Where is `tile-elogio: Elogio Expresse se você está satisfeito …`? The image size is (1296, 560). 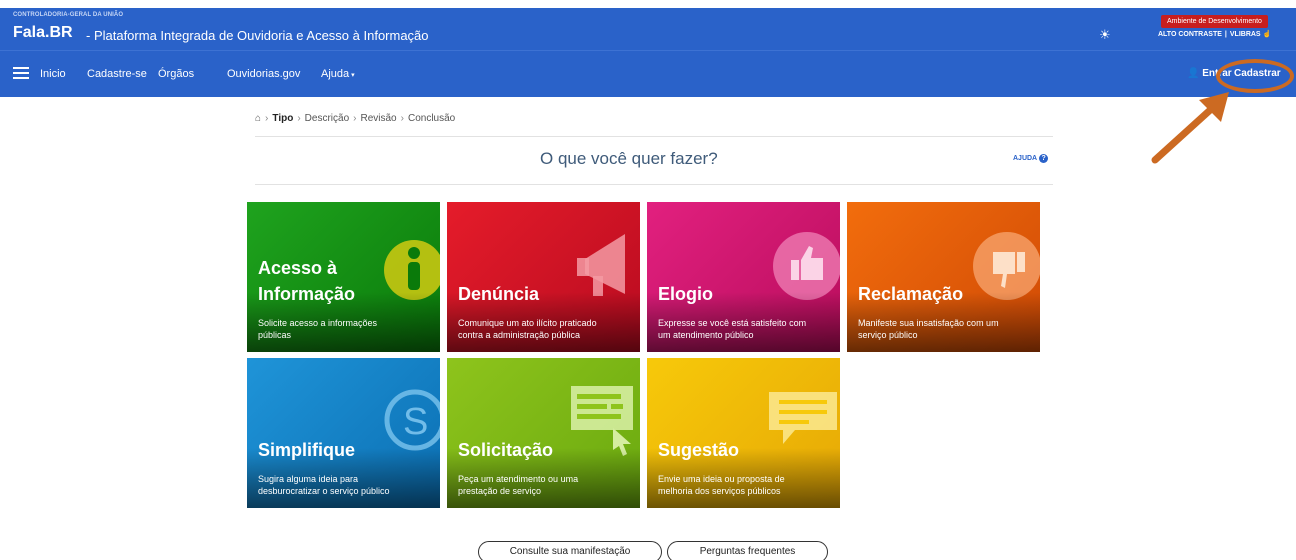
tile-elogio: Elogio Expresse se você está satisfeito … is located at coordinates (743, 277).